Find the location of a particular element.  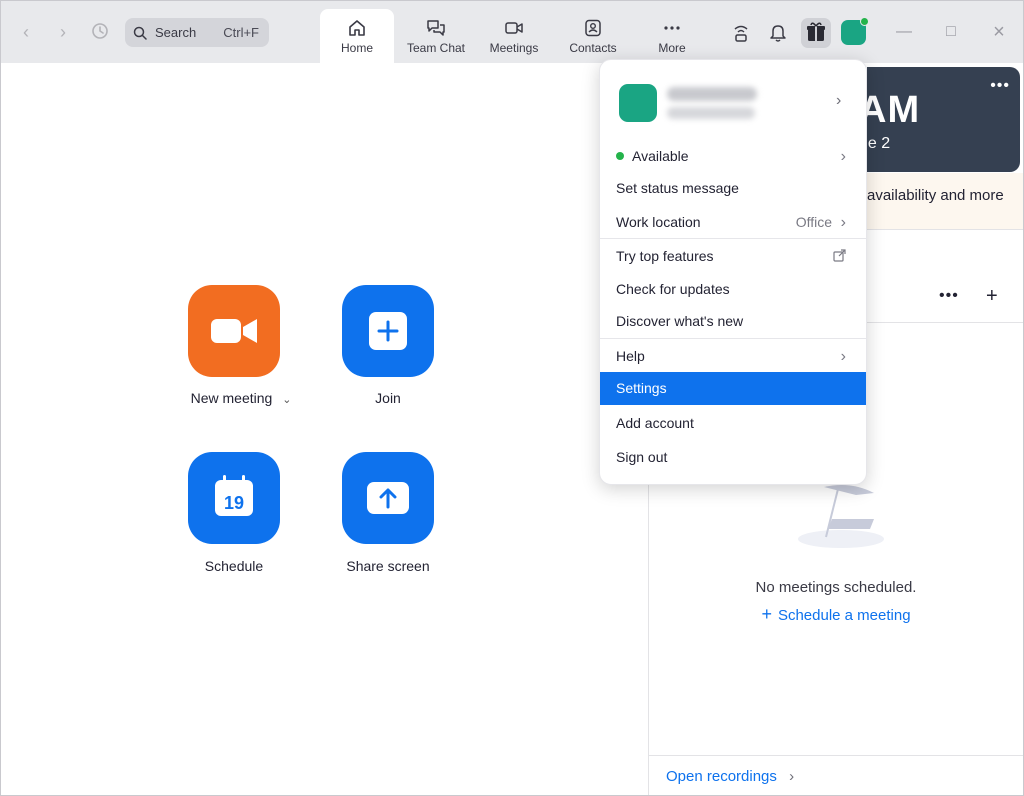

profile-name-redacted is located at coordinates (712, 94).